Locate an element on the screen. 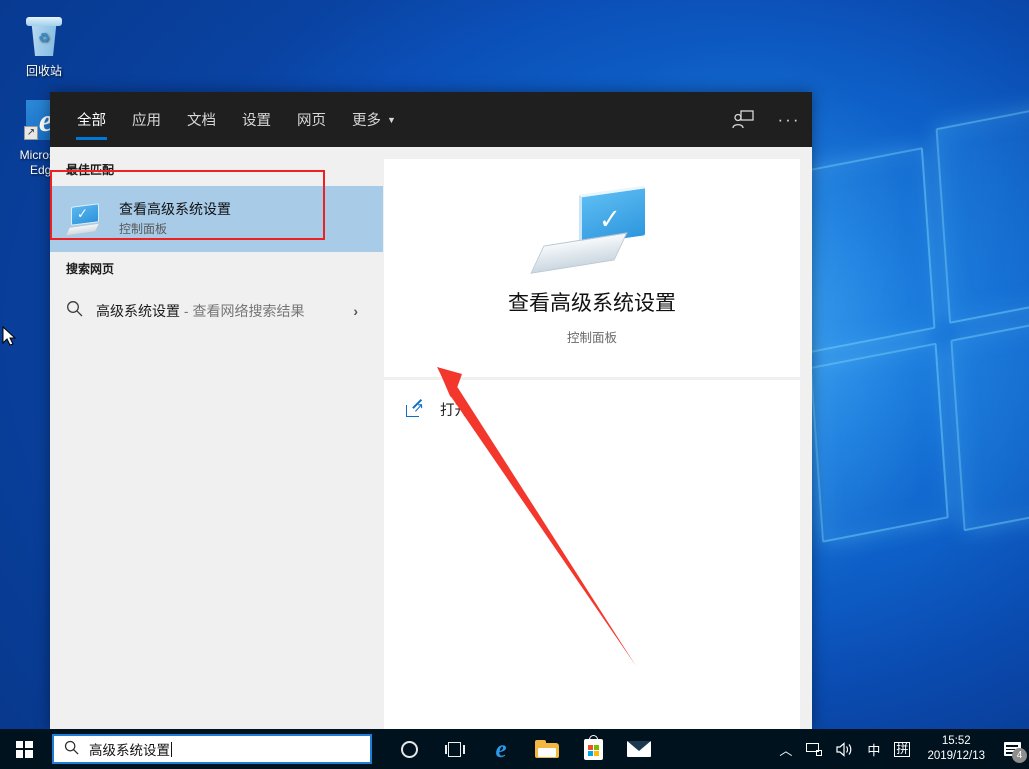 Image resolution: width=1029 pixels, height=769 pixels. header-spacer is located at coordinates (564, 119).